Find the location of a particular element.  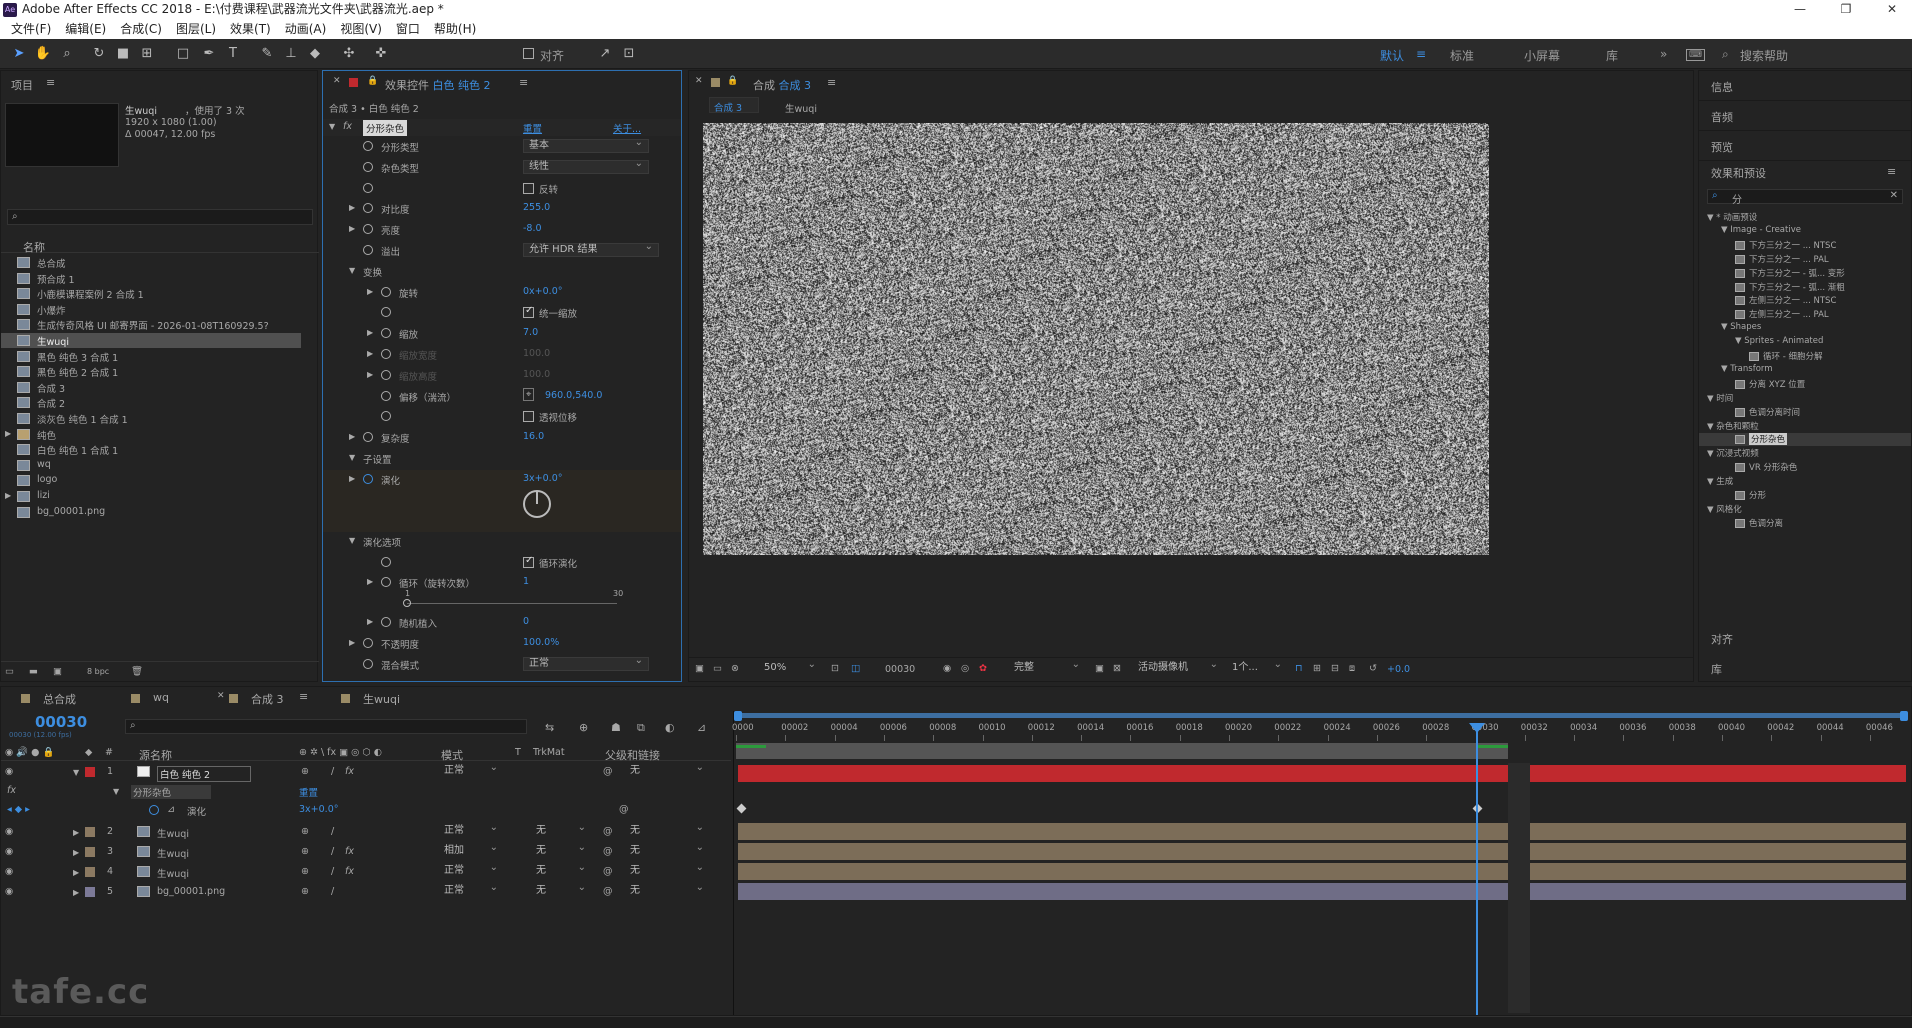

menu-item-8: 帮助(H) is located at coordinates (455, 29).